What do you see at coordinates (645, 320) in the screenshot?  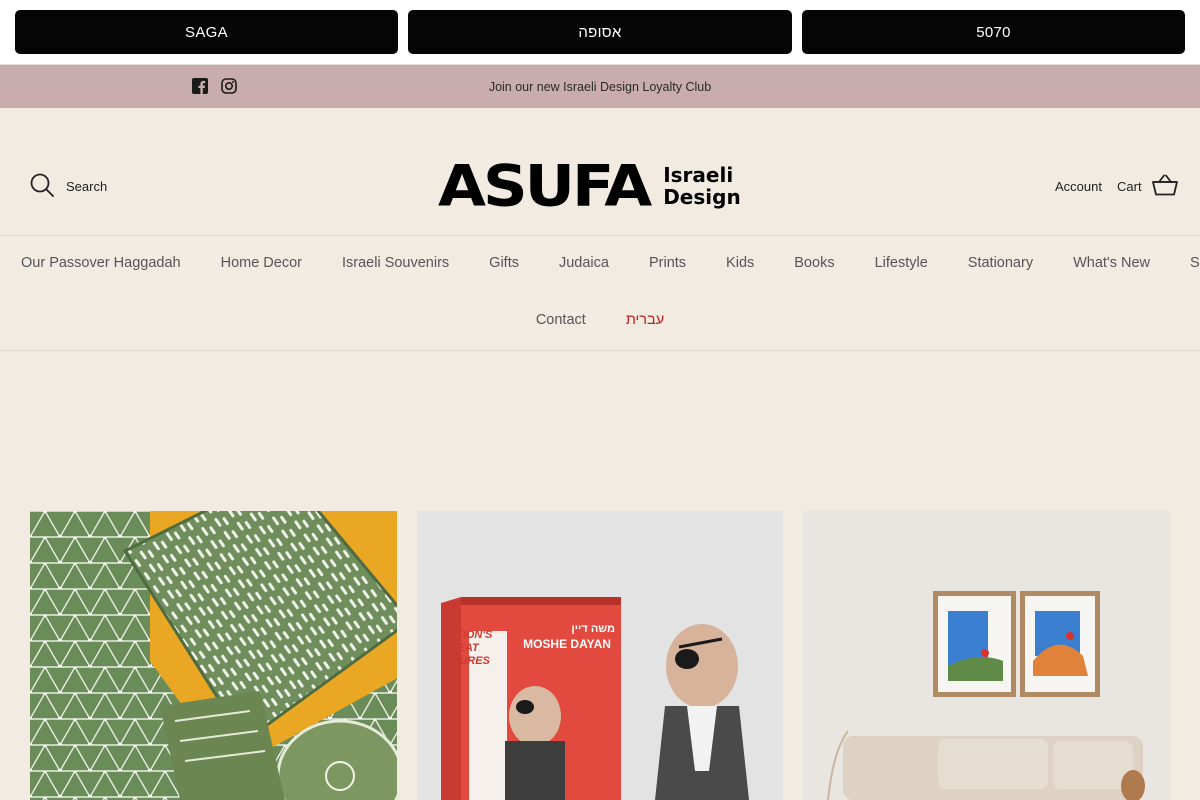 I see `nav-item-hebrew-language: עברית` at bounding box center [645, 320].